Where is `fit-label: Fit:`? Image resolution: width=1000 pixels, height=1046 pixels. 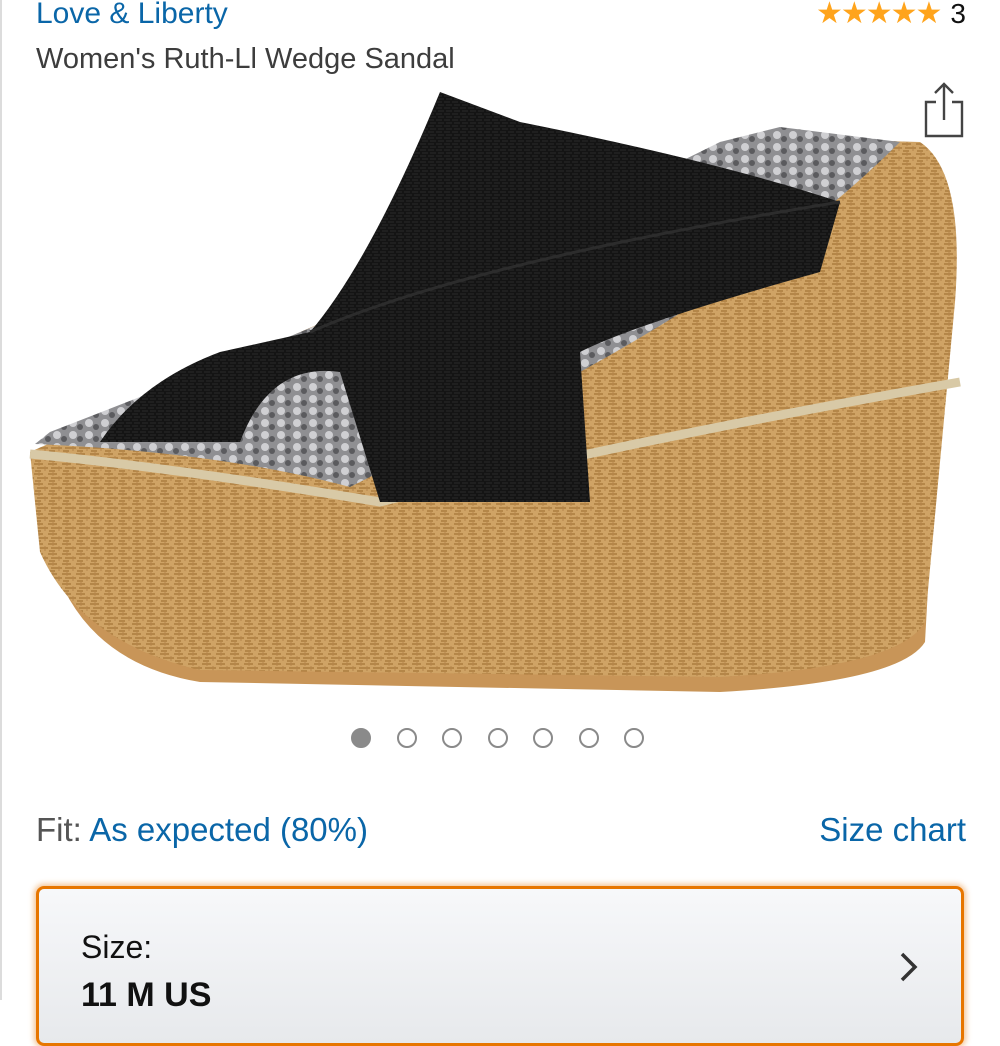
fit-label: Fit: is located at coordinates (59, 829).